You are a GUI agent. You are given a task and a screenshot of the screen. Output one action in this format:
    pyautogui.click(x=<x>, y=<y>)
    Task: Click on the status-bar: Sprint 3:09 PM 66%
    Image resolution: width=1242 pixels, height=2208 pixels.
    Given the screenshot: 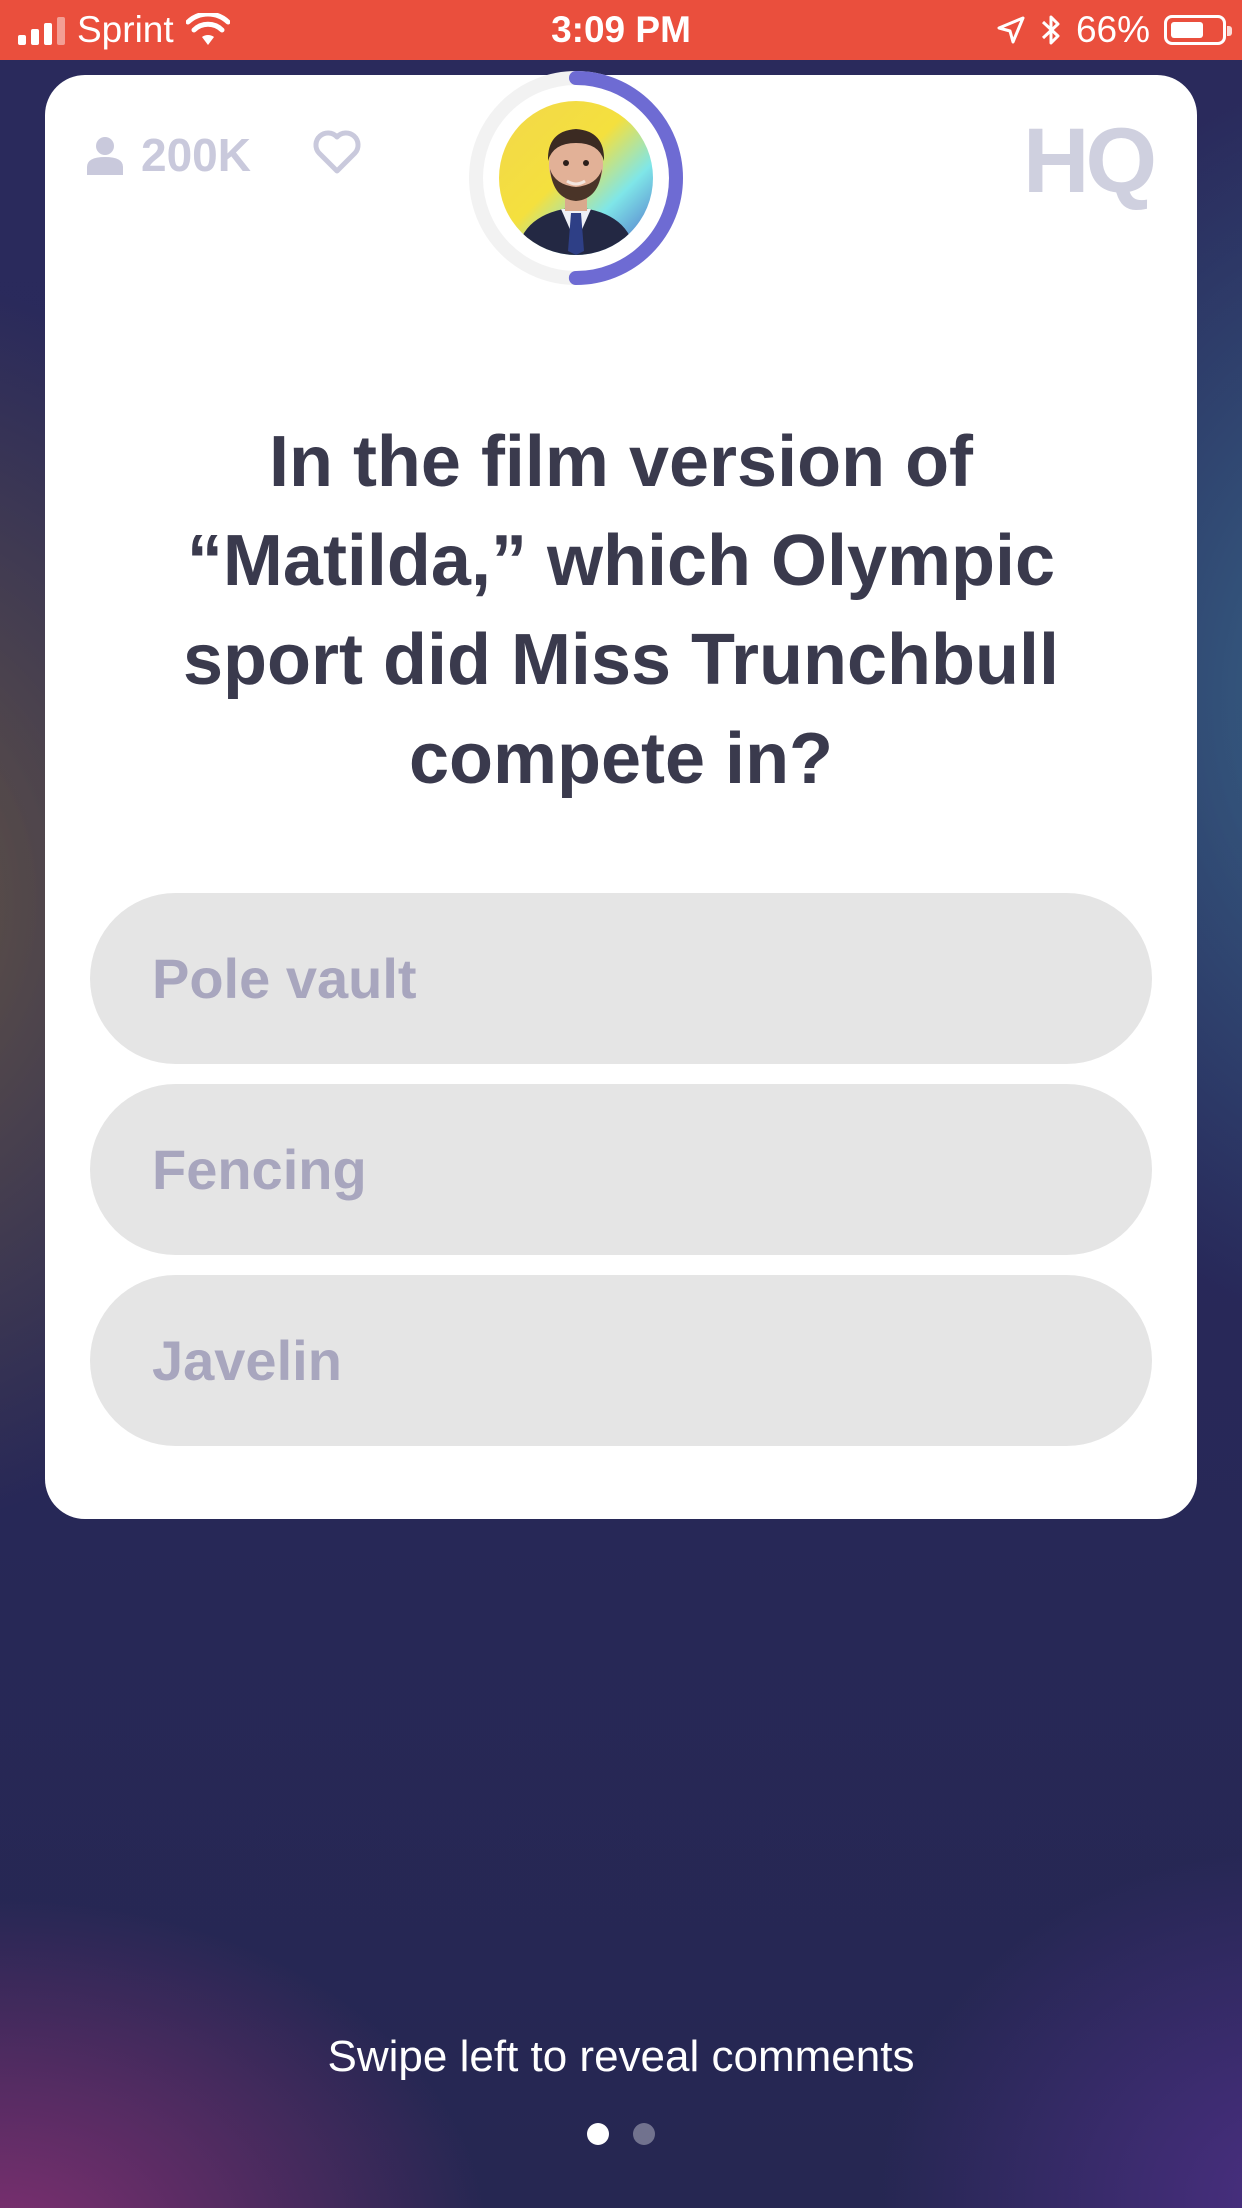 What is the action you would take?
    pyautogui.click(x=621, y=30)
    